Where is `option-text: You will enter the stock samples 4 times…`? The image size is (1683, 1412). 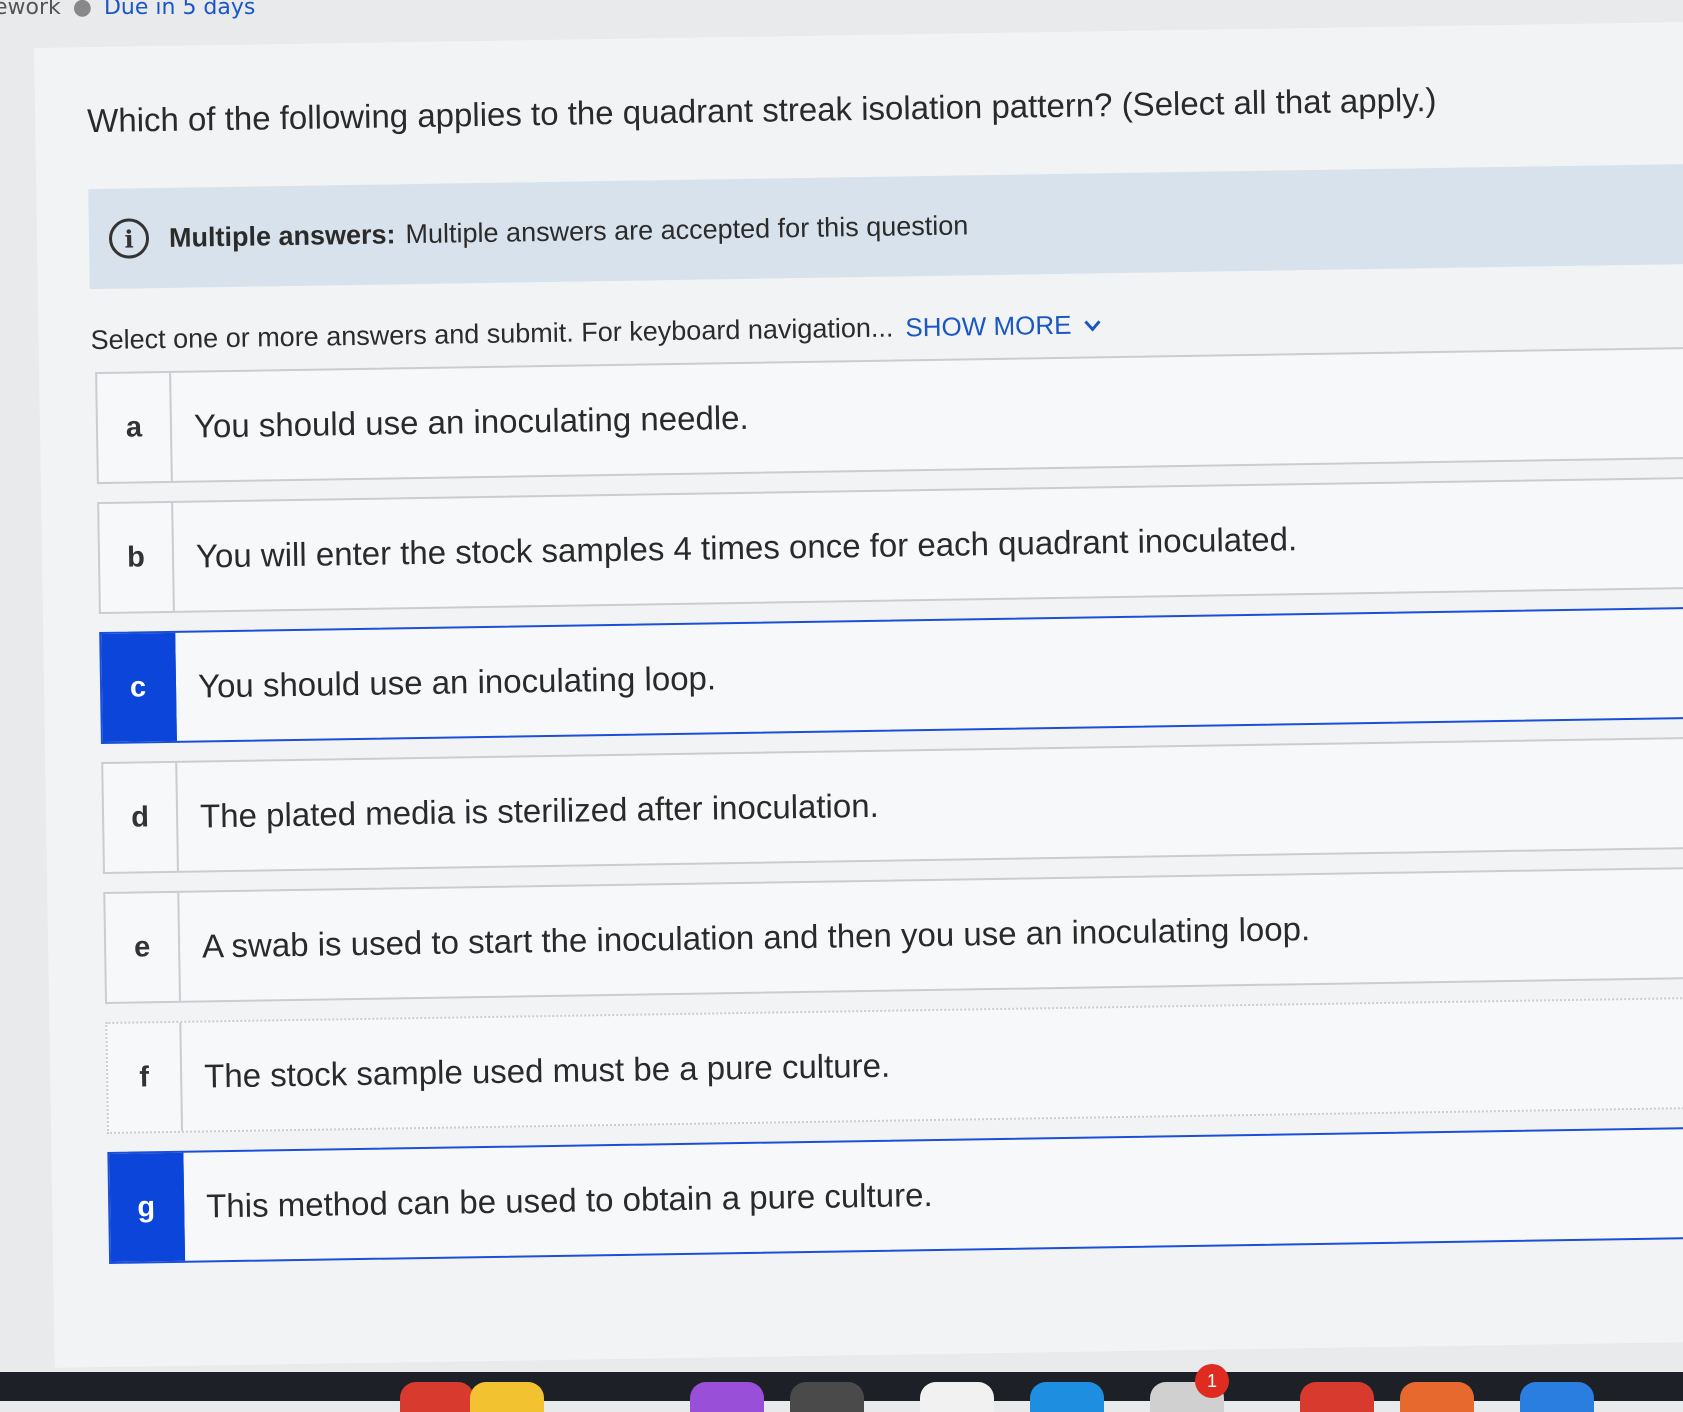 option-text: You will enter the stock samples 4 times… is located at coordinates (746, 547).